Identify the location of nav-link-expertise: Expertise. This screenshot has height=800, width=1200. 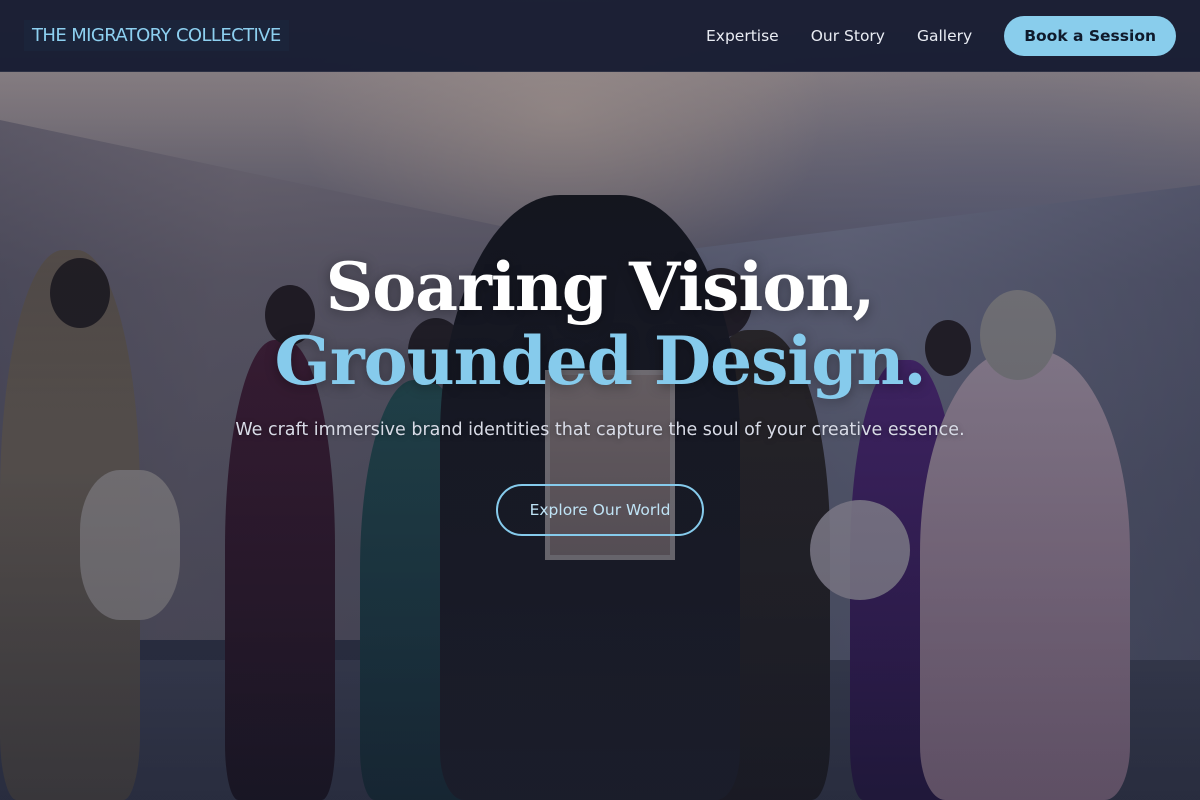
(742, 36).